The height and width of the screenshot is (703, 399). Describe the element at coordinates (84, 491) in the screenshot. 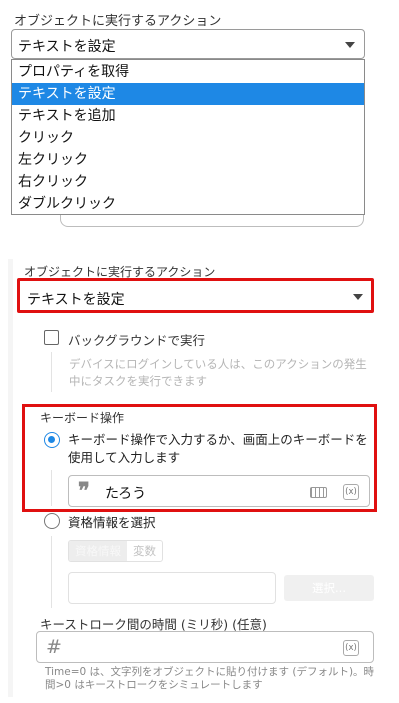

I see `quote-icon: ❞` at that location.